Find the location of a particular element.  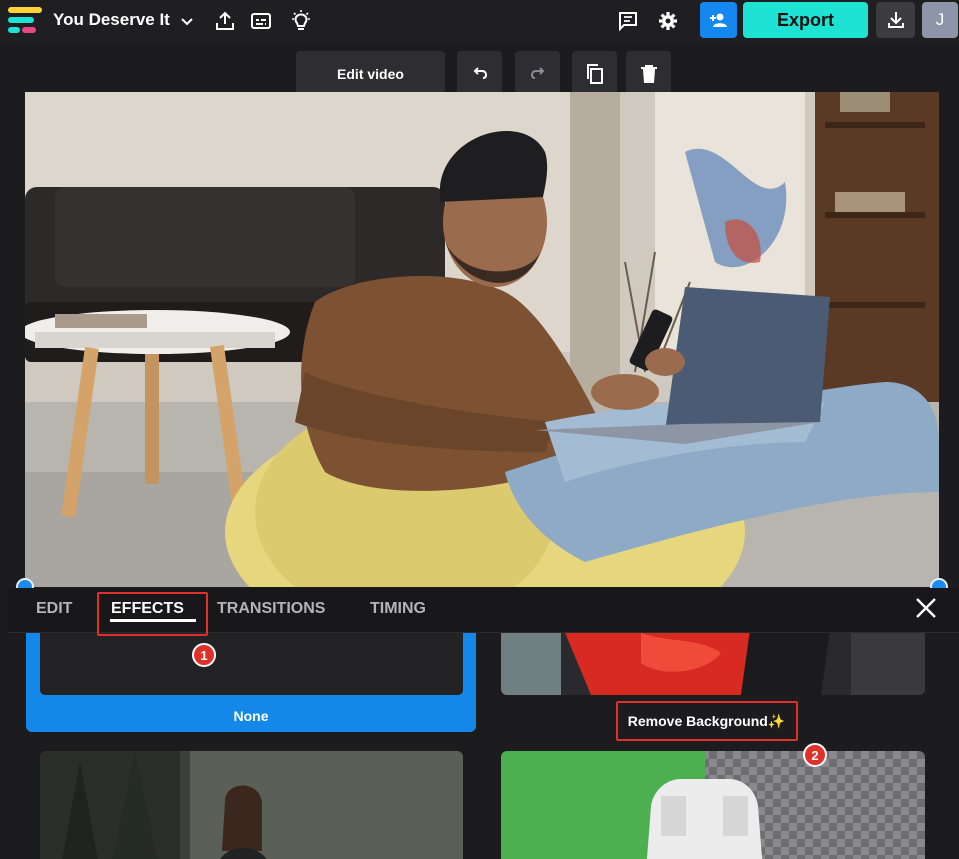

upload-icon is located at coordinates (225, 21).